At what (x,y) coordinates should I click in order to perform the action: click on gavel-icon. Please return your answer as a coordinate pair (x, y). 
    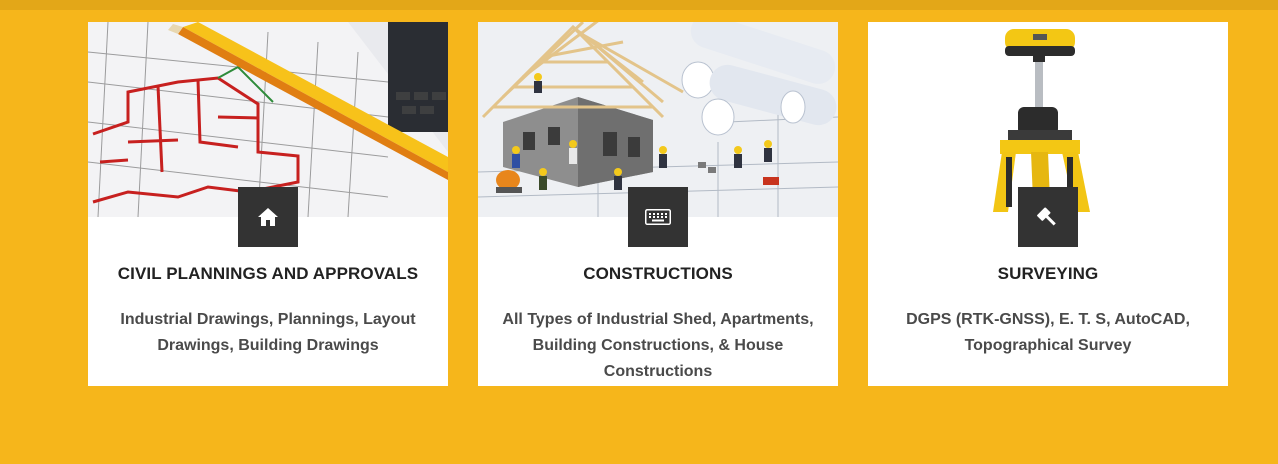
    Looking at the image, I should click on (1046, 216).